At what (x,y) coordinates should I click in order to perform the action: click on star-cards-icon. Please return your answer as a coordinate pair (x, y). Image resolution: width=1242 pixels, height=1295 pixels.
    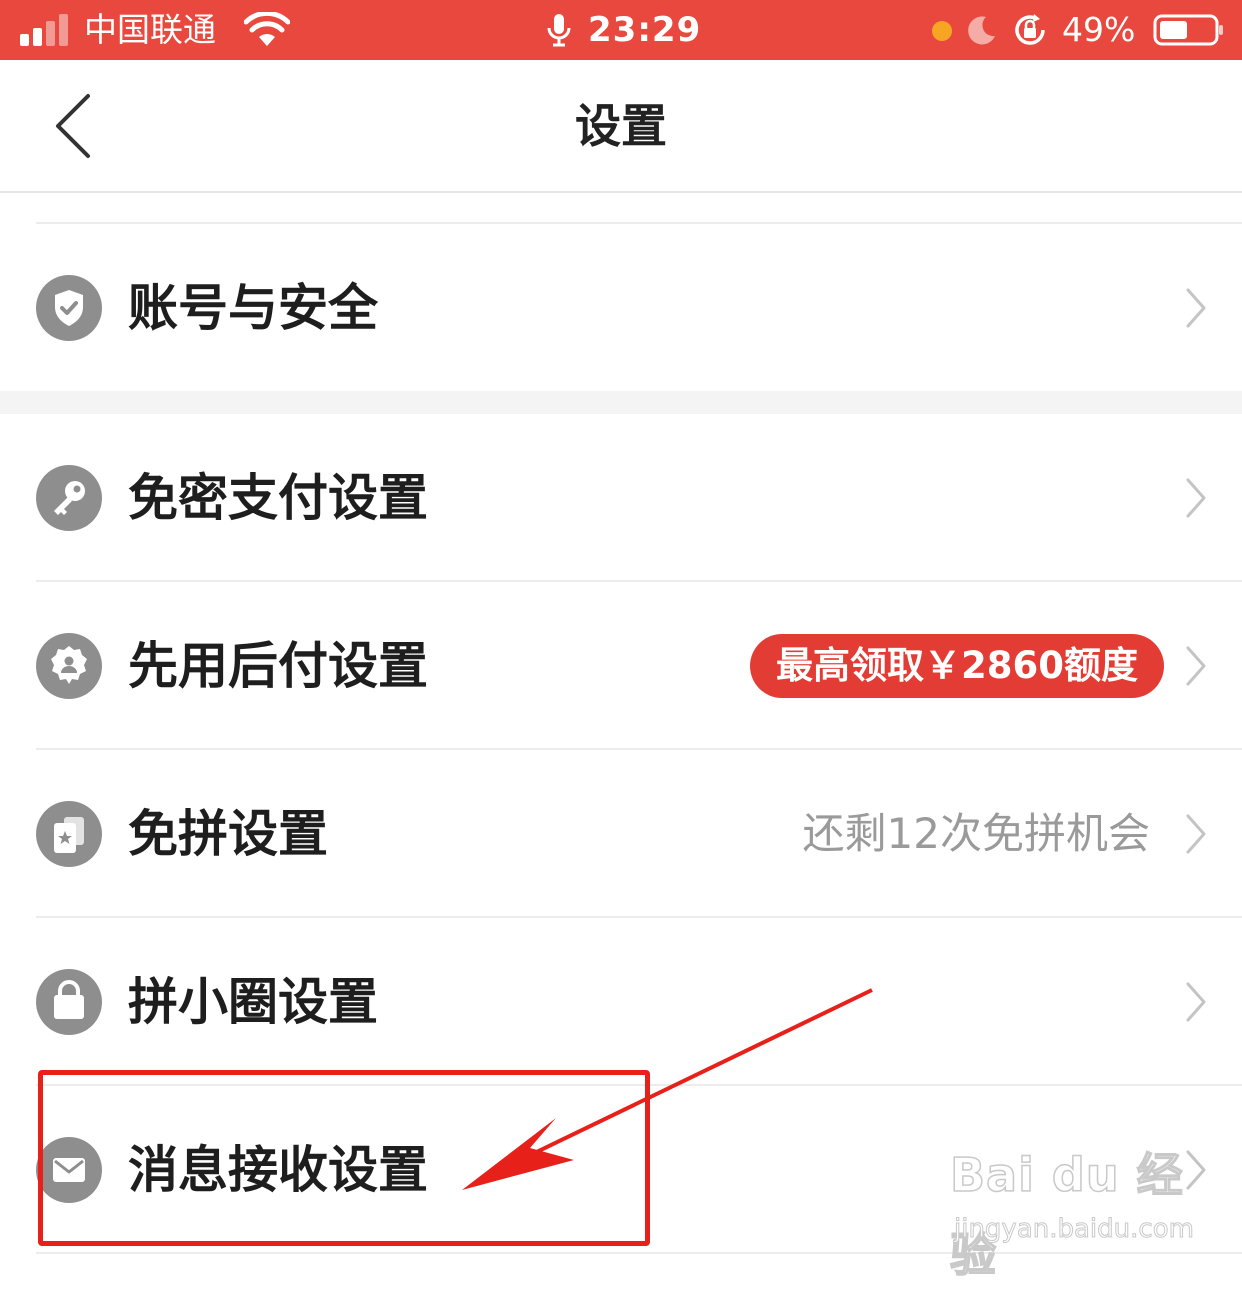
    Looking at the image, I should click on (69, 834).